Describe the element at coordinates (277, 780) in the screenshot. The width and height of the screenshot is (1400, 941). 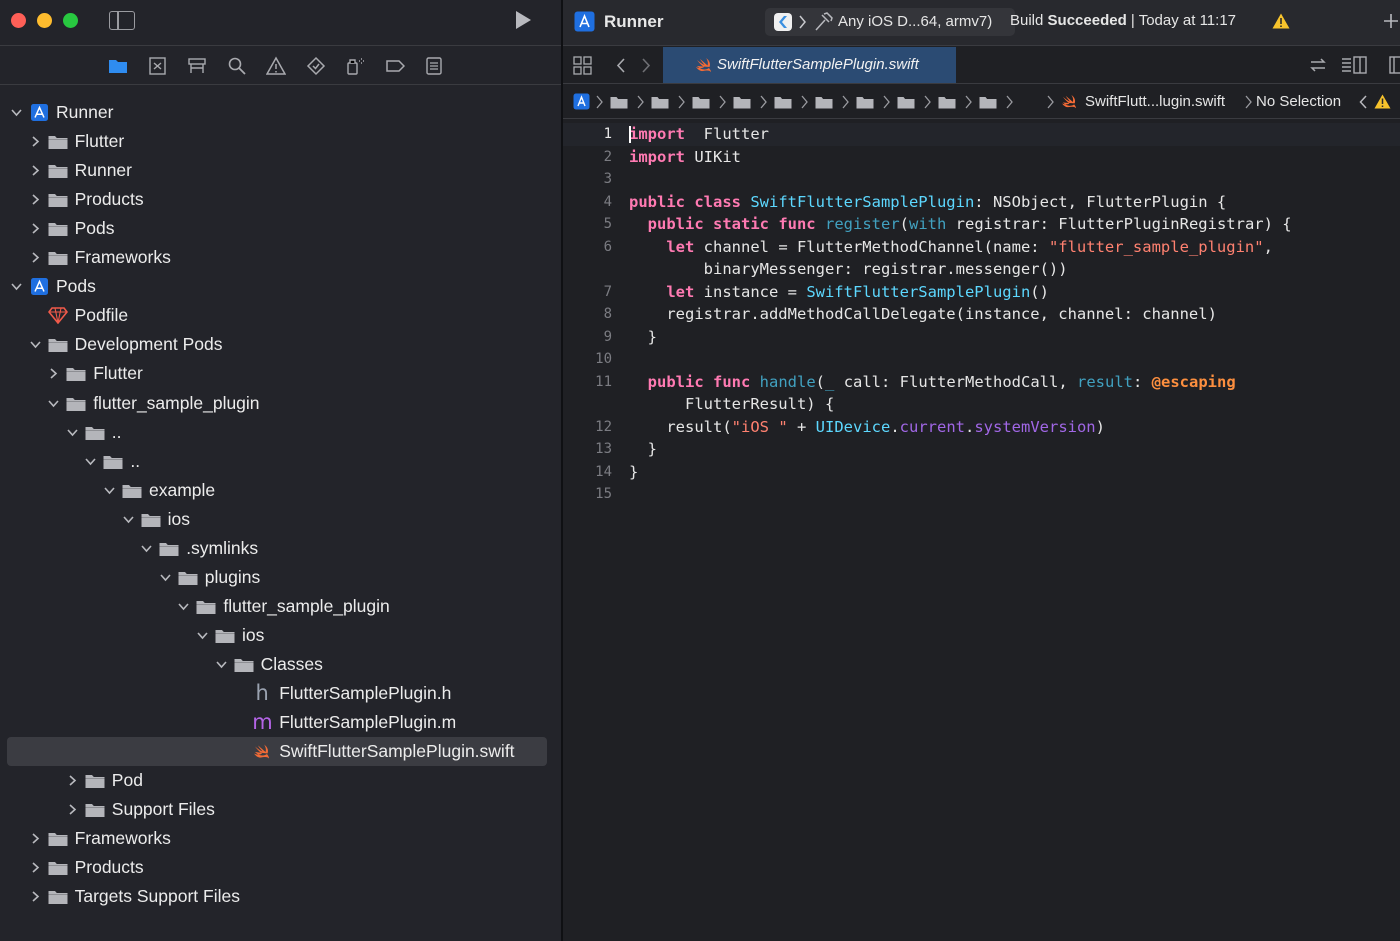
I see `tree-row: Pod` at that location.